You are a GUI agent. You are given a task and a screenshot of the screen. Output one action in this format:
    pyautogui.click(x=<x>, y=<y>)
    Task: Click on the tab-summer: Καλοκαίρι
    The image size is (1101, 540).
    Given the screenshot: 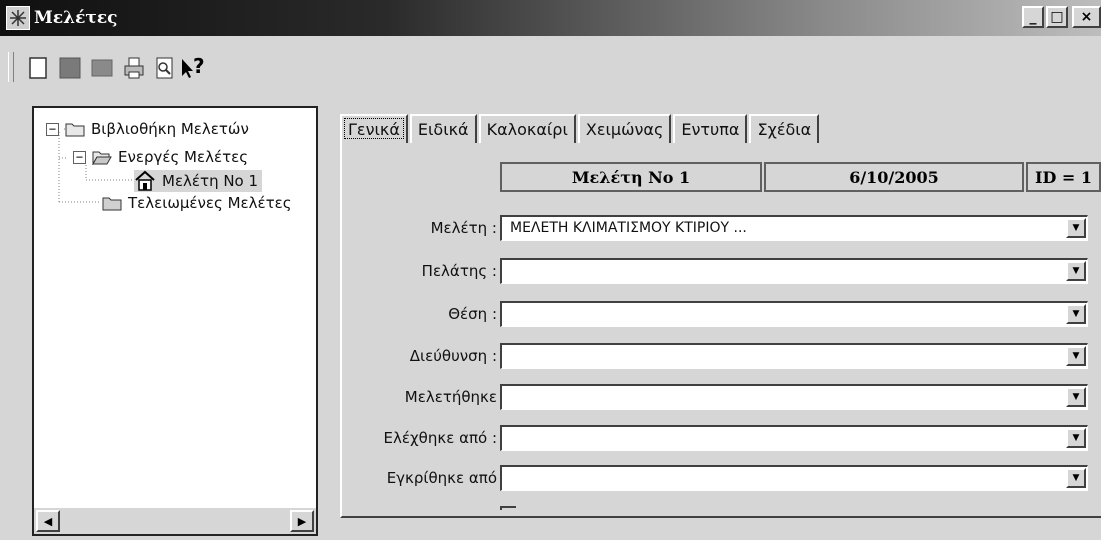 What is the action you would take?
    pyautogui.click(x=527, y=128)
    